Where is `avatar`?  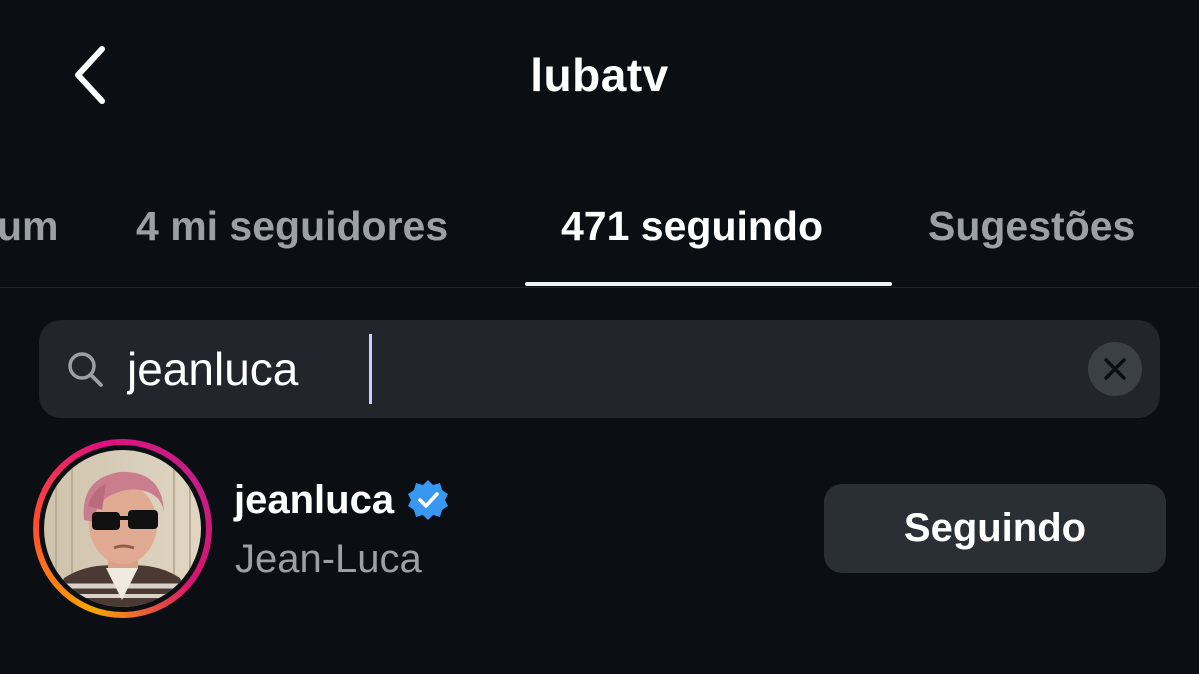 avatar is located at coordinates (122, 528).